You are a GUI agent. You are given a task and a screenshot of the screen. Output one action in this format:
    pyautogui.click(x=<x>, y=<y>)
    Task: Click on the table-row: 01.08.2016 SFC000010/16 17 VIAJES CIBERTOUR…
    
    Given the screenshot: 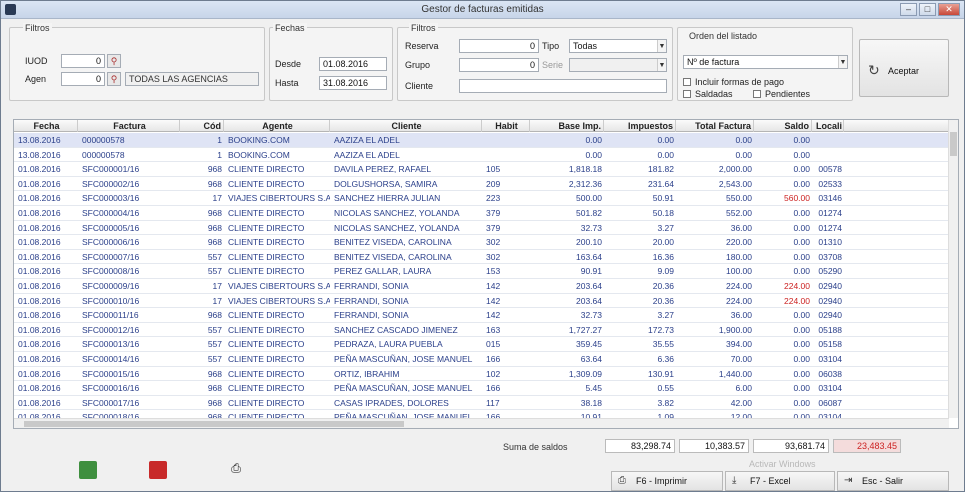 What is the action you would take?
    pyautogui.click(x=481, y=301)
    